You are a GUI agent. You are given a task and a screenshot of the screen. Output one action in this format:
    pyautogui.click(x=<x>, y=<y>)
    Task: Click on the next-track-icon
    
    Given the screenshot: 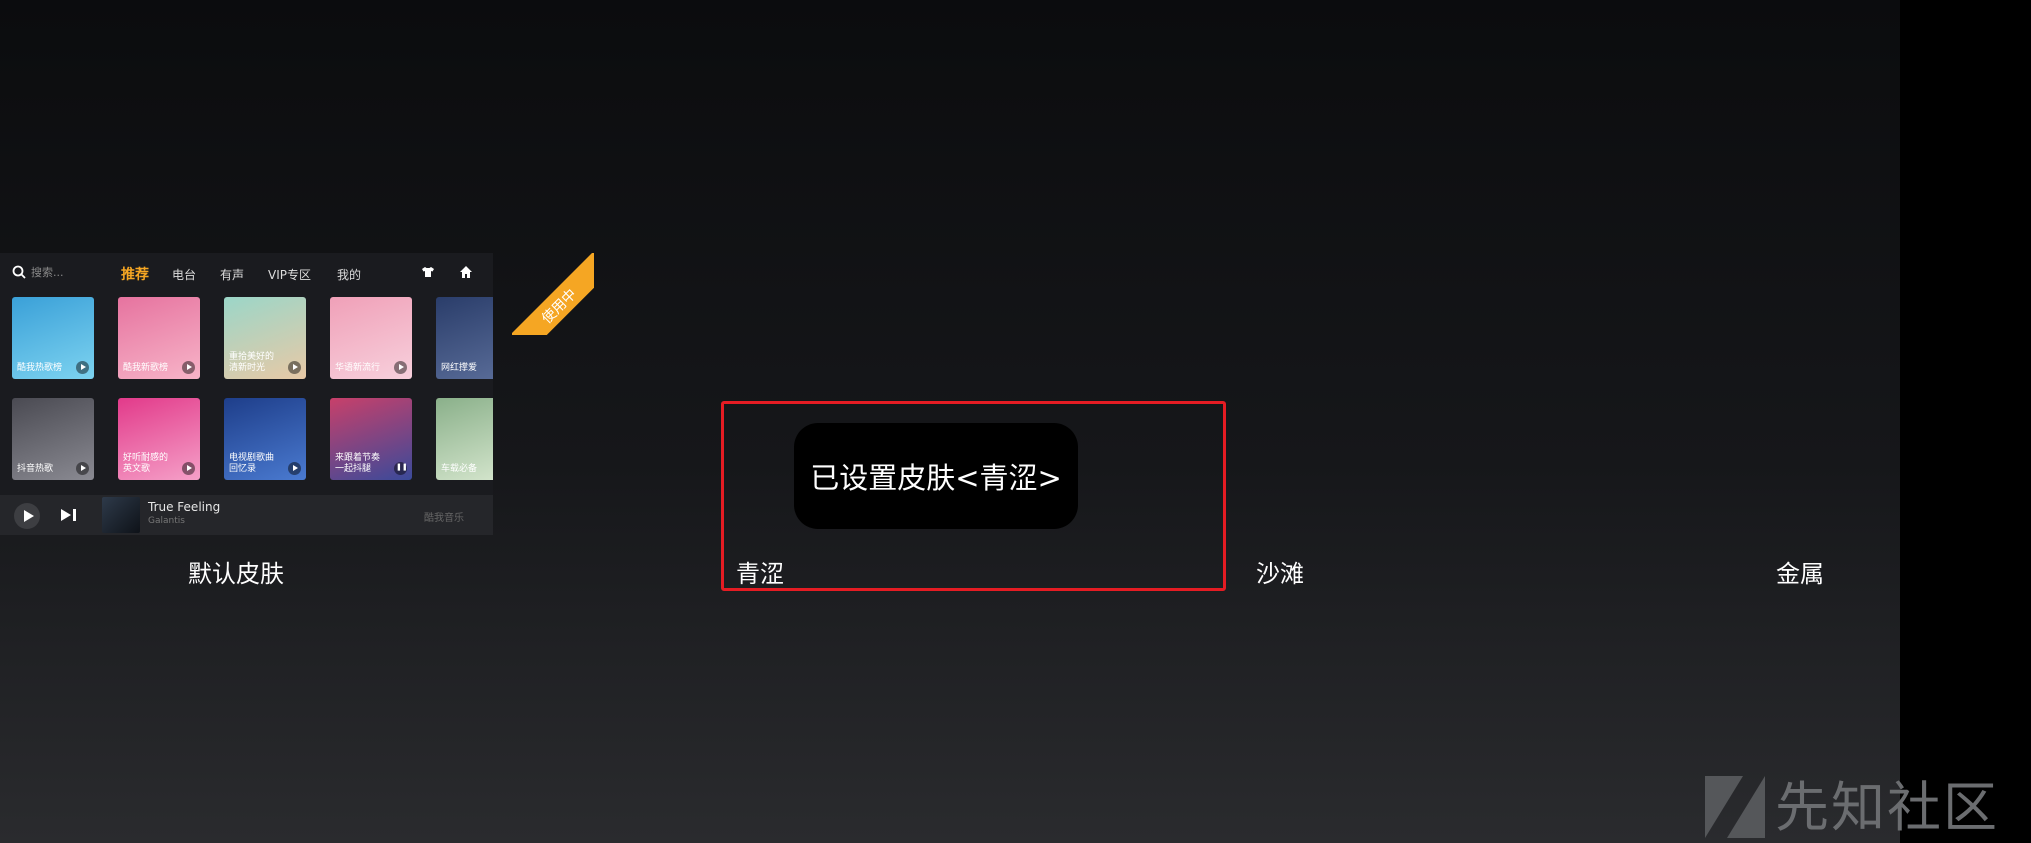 What is the action you would take?
    pyautogui.click(x=68, y=515)
    